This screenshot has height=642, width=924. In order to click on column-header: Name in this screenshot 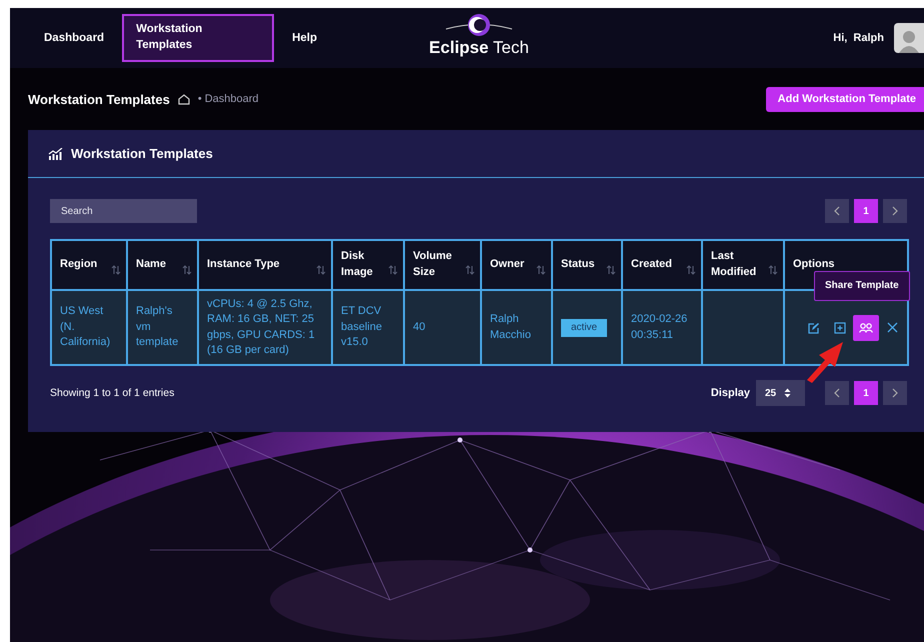, I will do `click(162, 265)`.